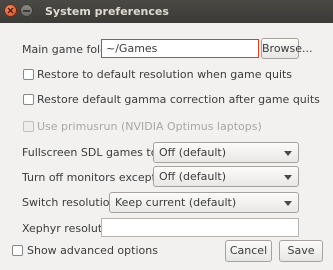 The height and width of the screenshot is (270, 333). Describe the element at coordinates (89, 177) in the screenshot. I see `turn-off-monitors-label: Turn off monitors except` at that location.